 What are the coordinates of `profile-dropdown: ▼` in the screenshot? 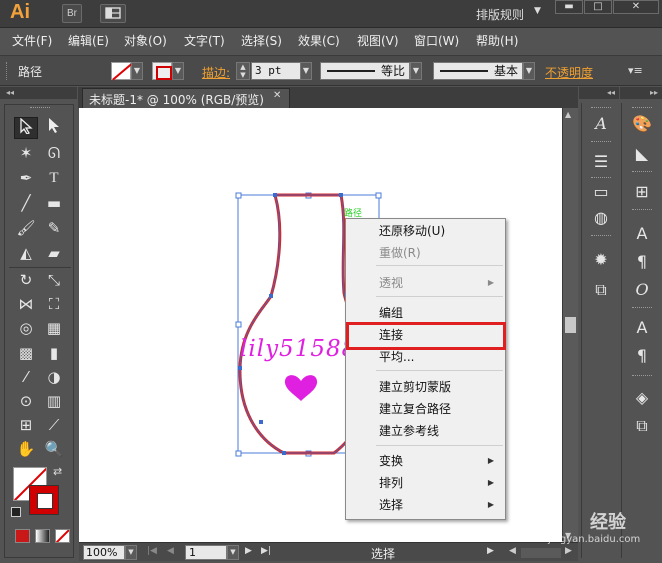 It's located at (416, 71).